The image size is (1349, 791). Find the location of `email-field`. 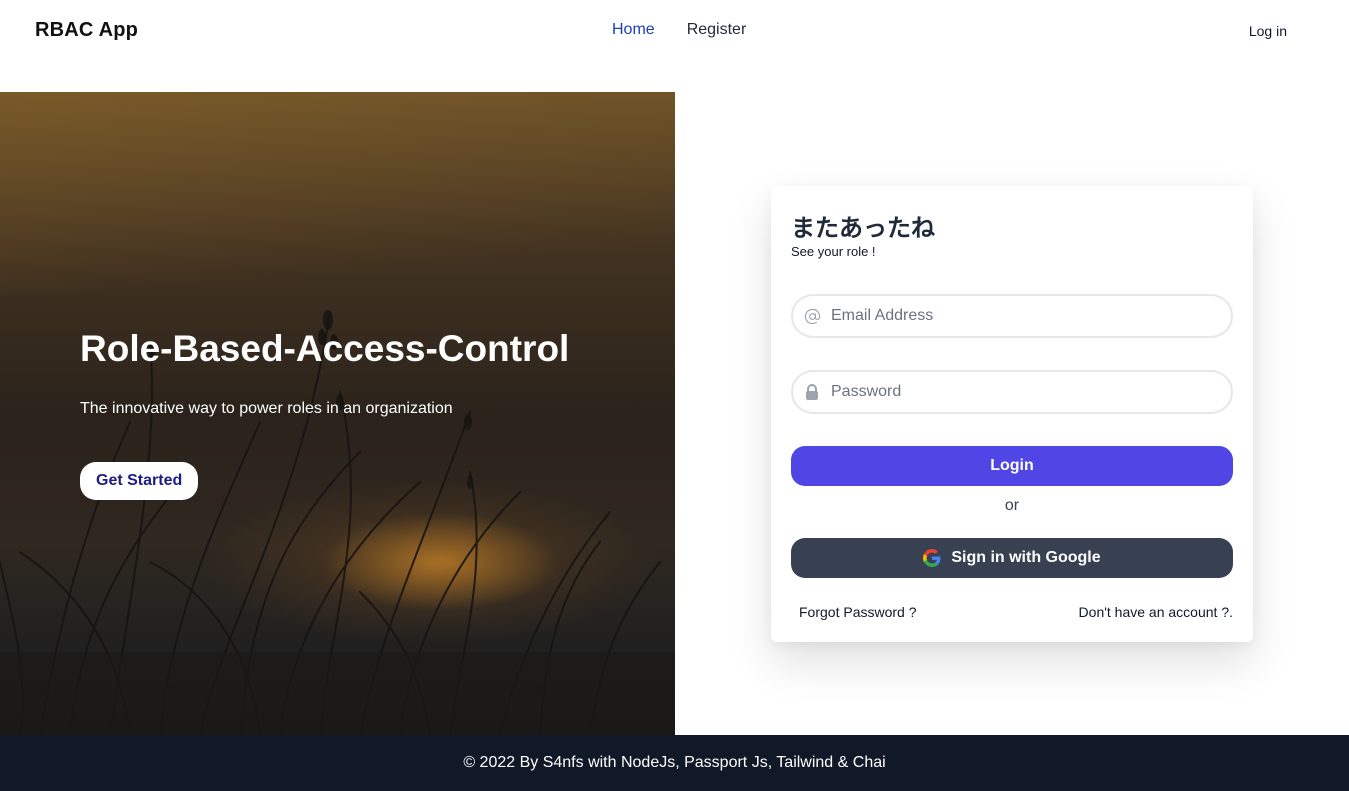

email-field is located at coordinates (1012, 316).